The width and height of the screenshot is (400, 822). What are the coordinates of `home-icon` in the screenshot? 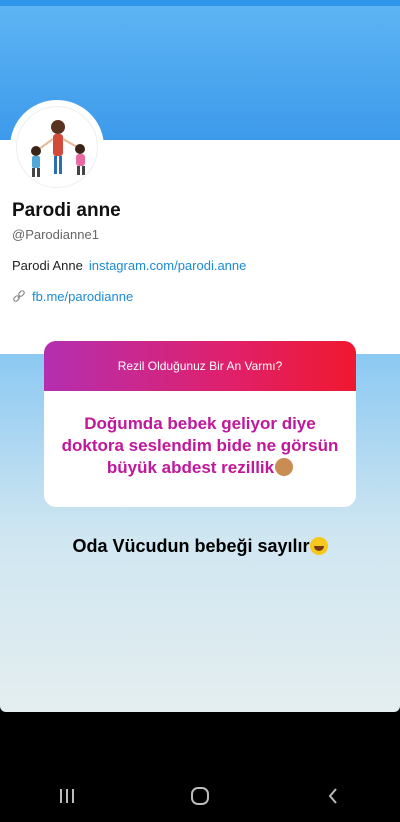 It's located at (199, 796).